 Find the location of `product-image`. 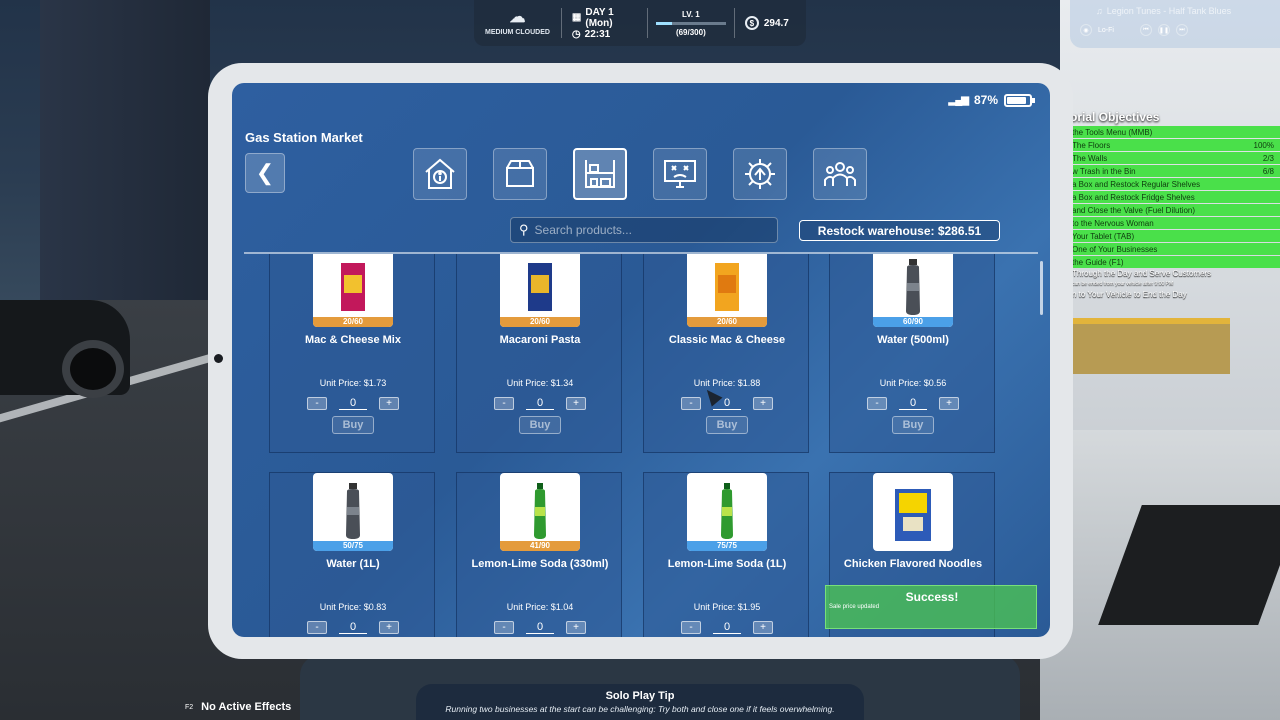

product-image is located at coordinates (913, 512).